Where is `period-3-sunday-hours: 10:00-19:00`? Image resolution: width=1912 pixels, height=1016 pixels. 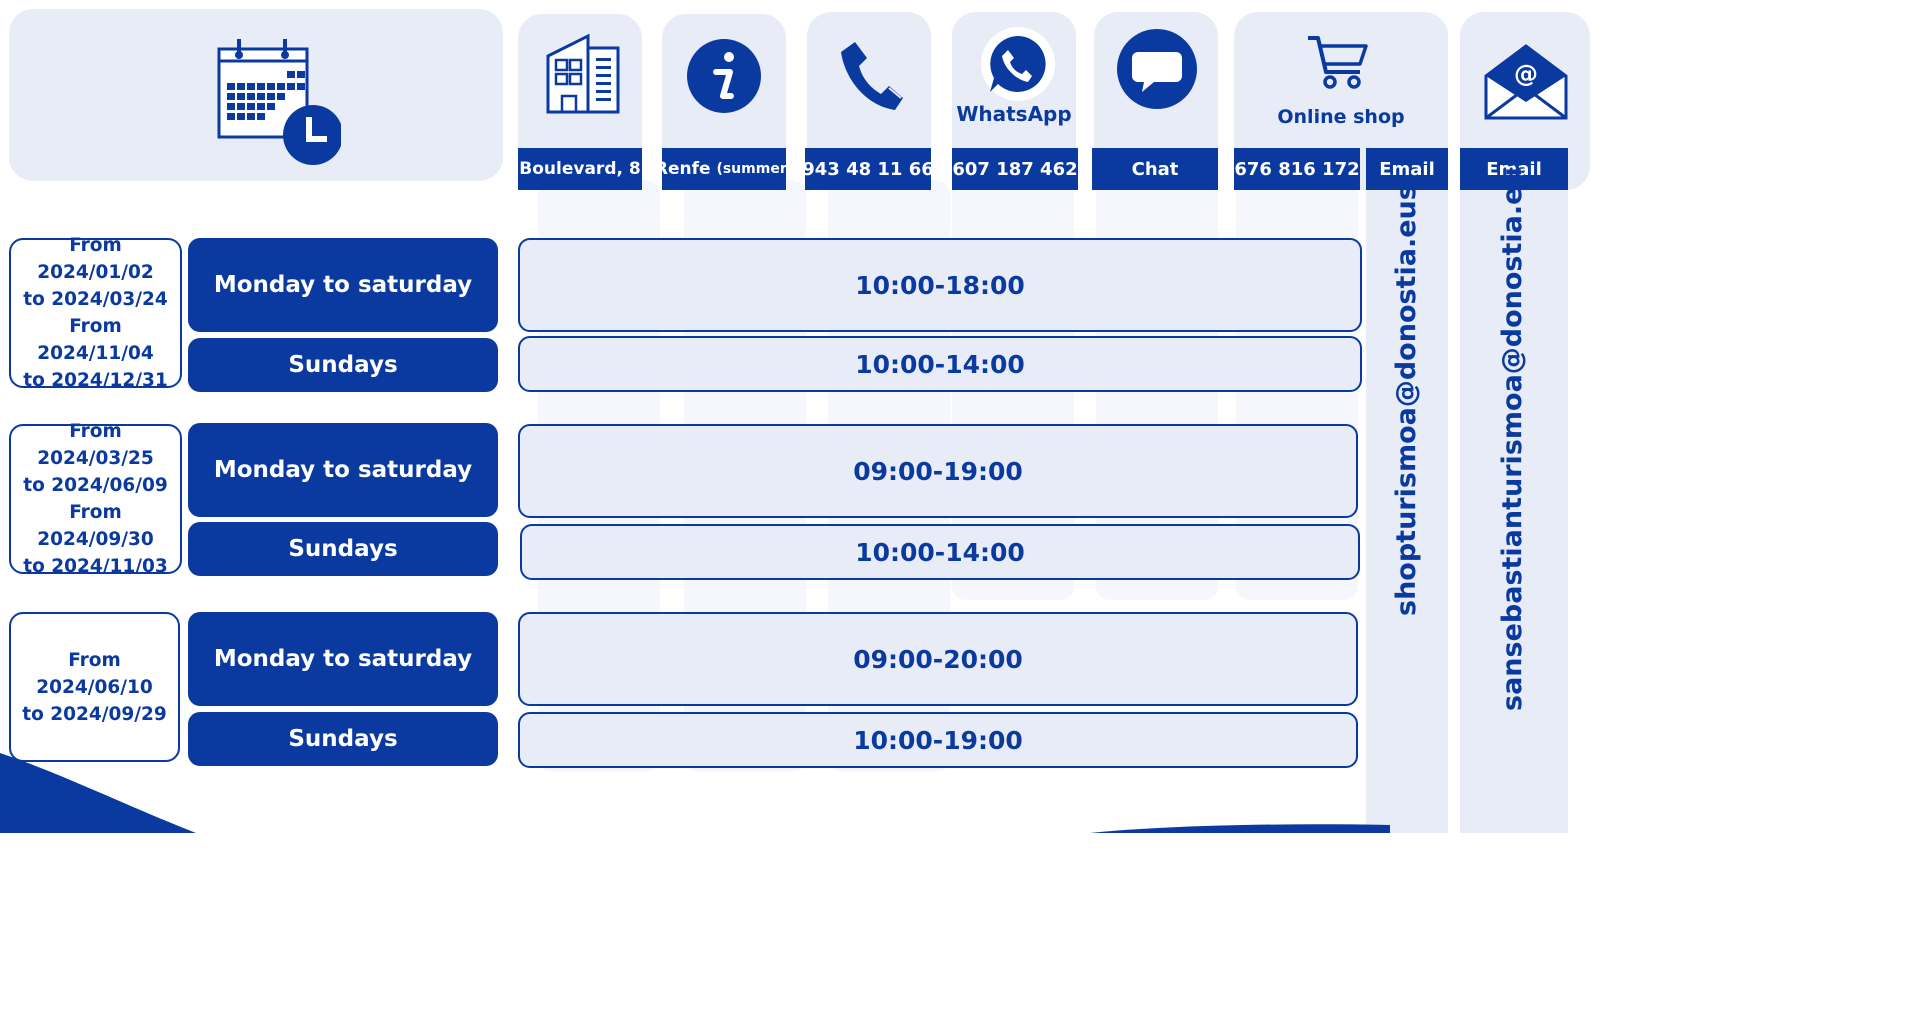 period-3-sunday-hours: 10:00-19:00 is located at coordinates (938, 740).